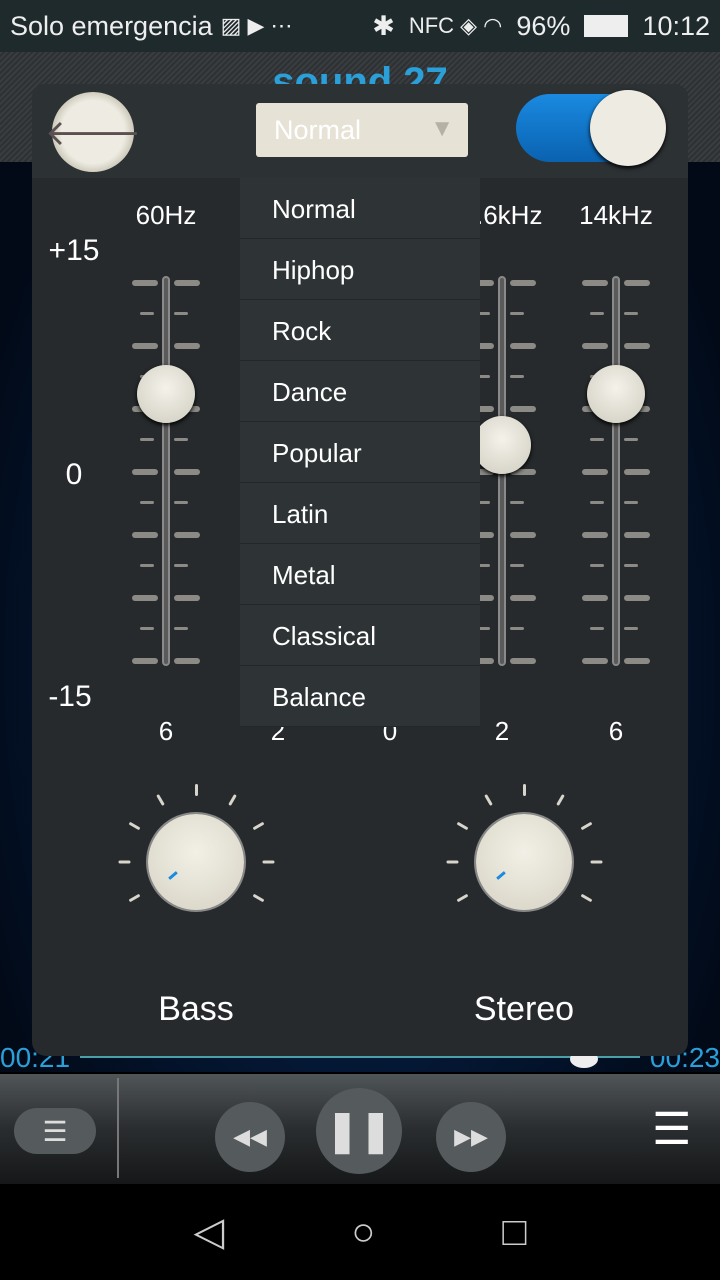 This screenshot has width=720, height=1280. I want to click on preset-dropdown: Normal ▼, so click(362, 130).